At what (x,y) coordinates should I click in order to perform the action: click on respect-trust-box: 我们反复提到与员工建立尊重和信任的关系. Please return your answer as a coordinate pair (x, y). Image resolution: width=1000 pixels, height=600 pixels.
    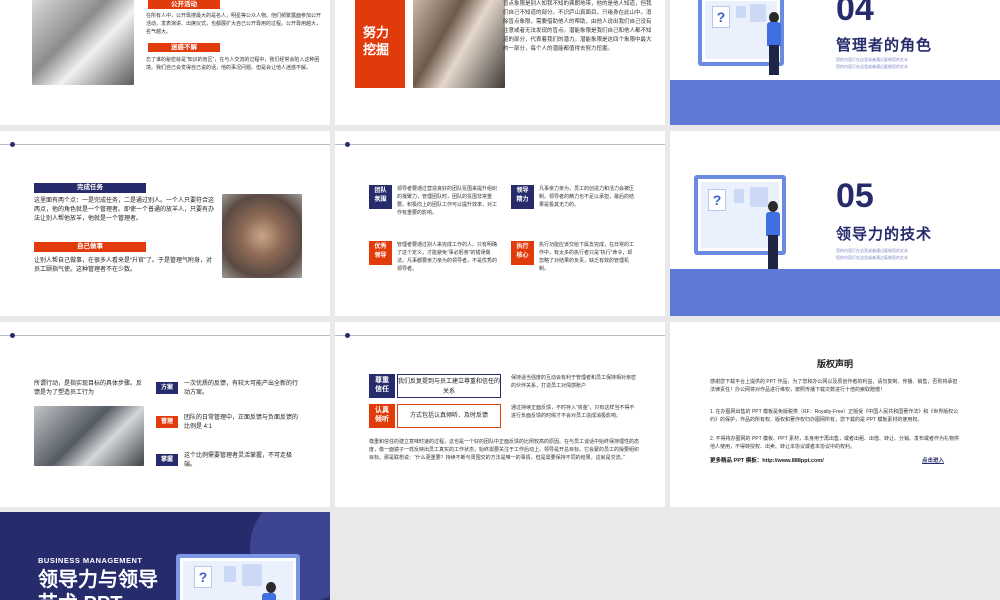
    Looking at the image, I should click on (449, 386).